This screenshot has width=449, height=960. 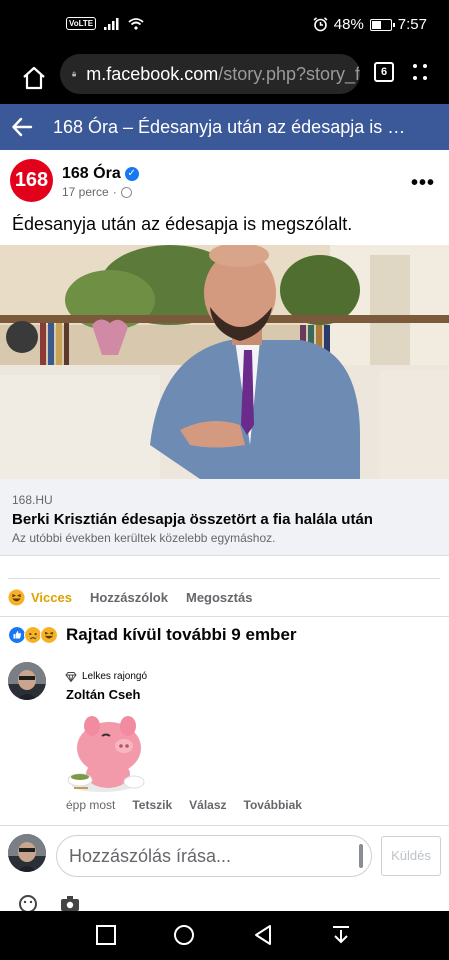 What do you see at coordinates (32, 500) in the screenshot?
I see `link-domain: 168.HU` at bounding box center [32, 500].